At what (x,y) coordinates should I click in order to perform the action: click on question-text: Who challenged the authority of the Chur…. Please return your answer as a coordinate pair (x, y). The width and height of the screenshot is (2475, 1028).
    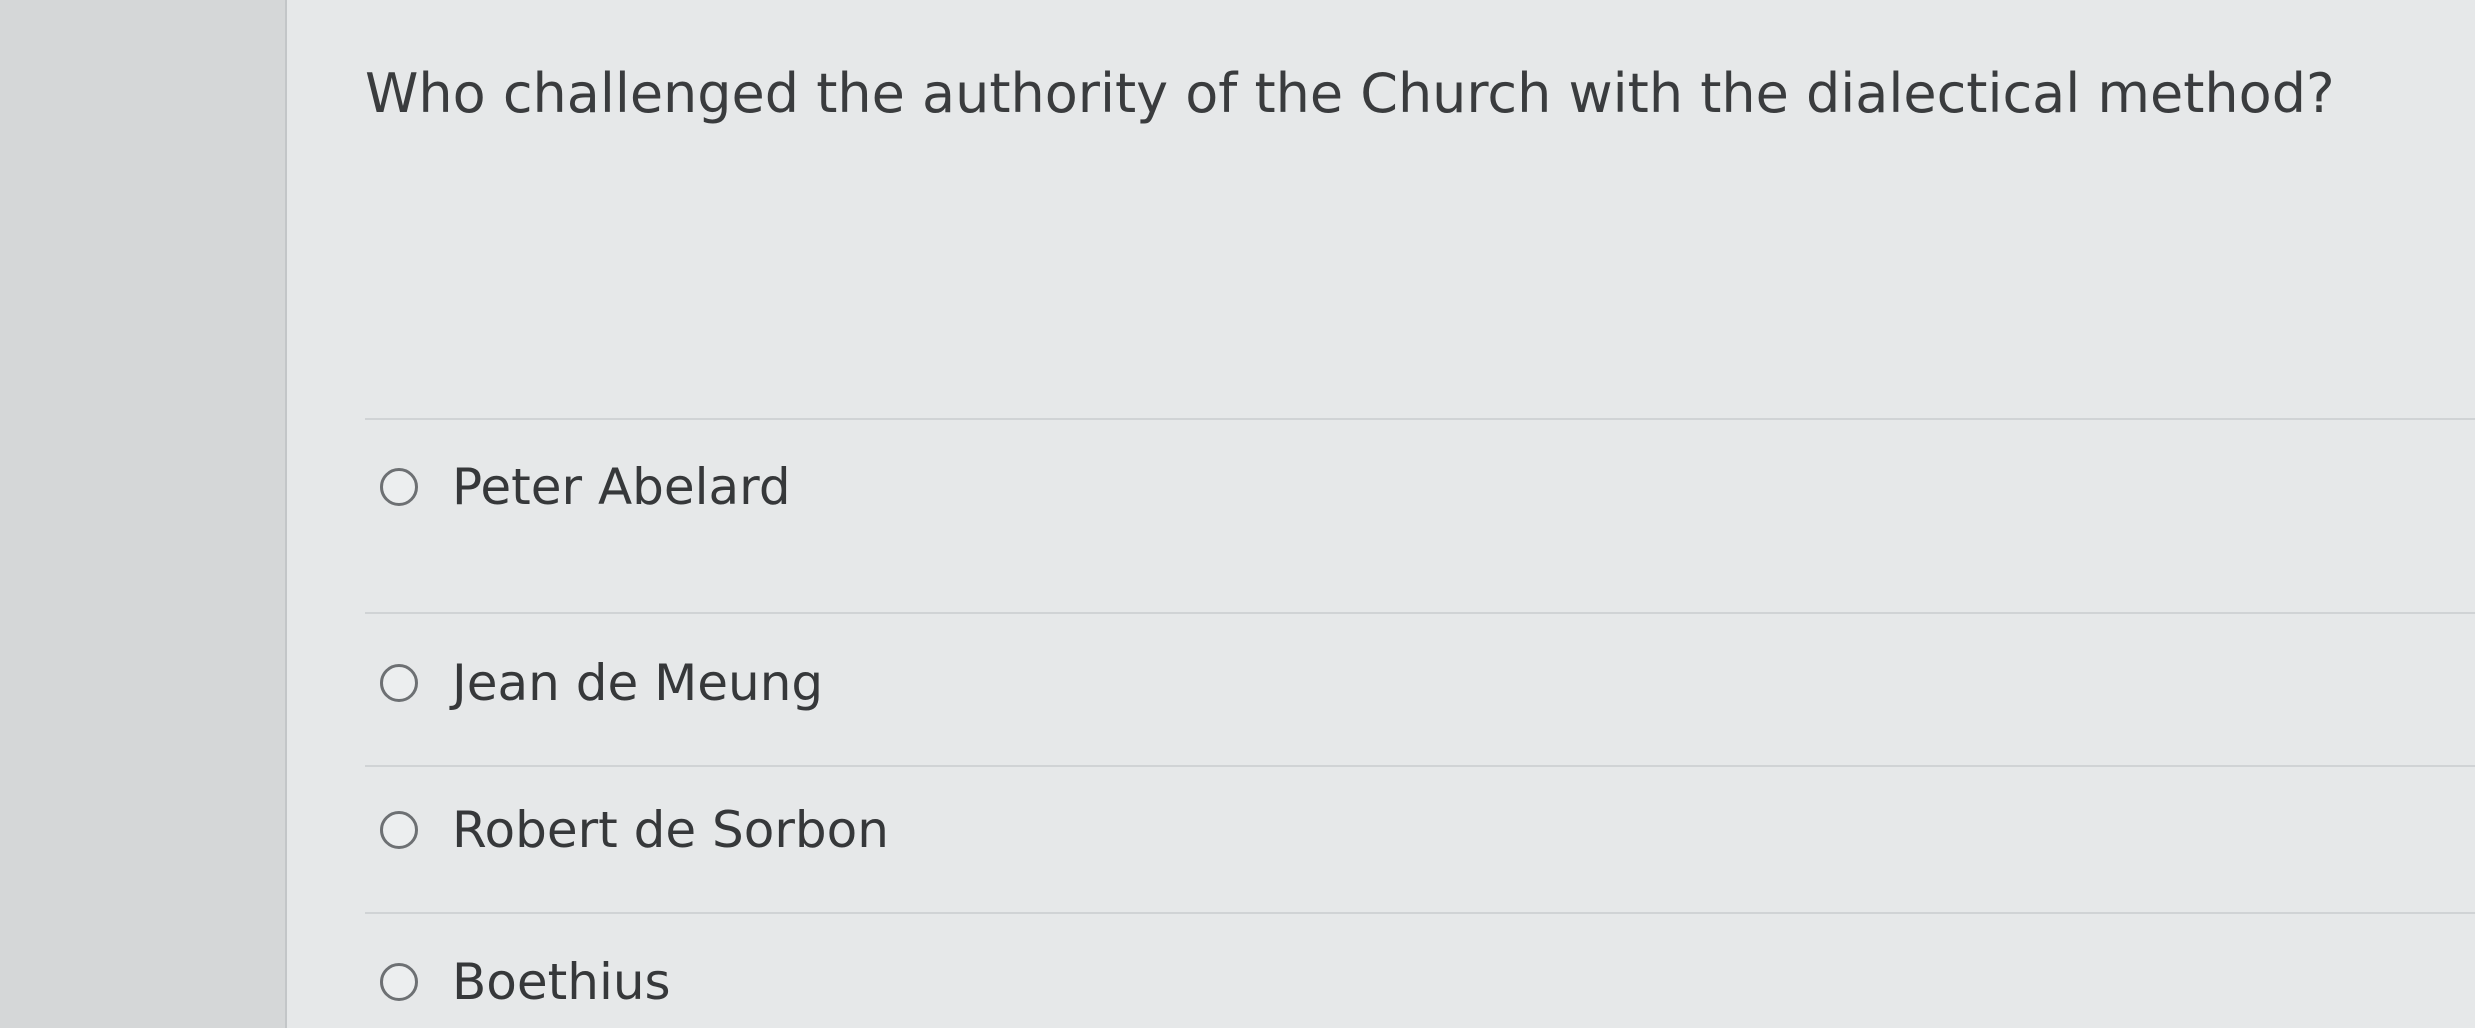
    Looking at the image, I should click on (1350, 93).